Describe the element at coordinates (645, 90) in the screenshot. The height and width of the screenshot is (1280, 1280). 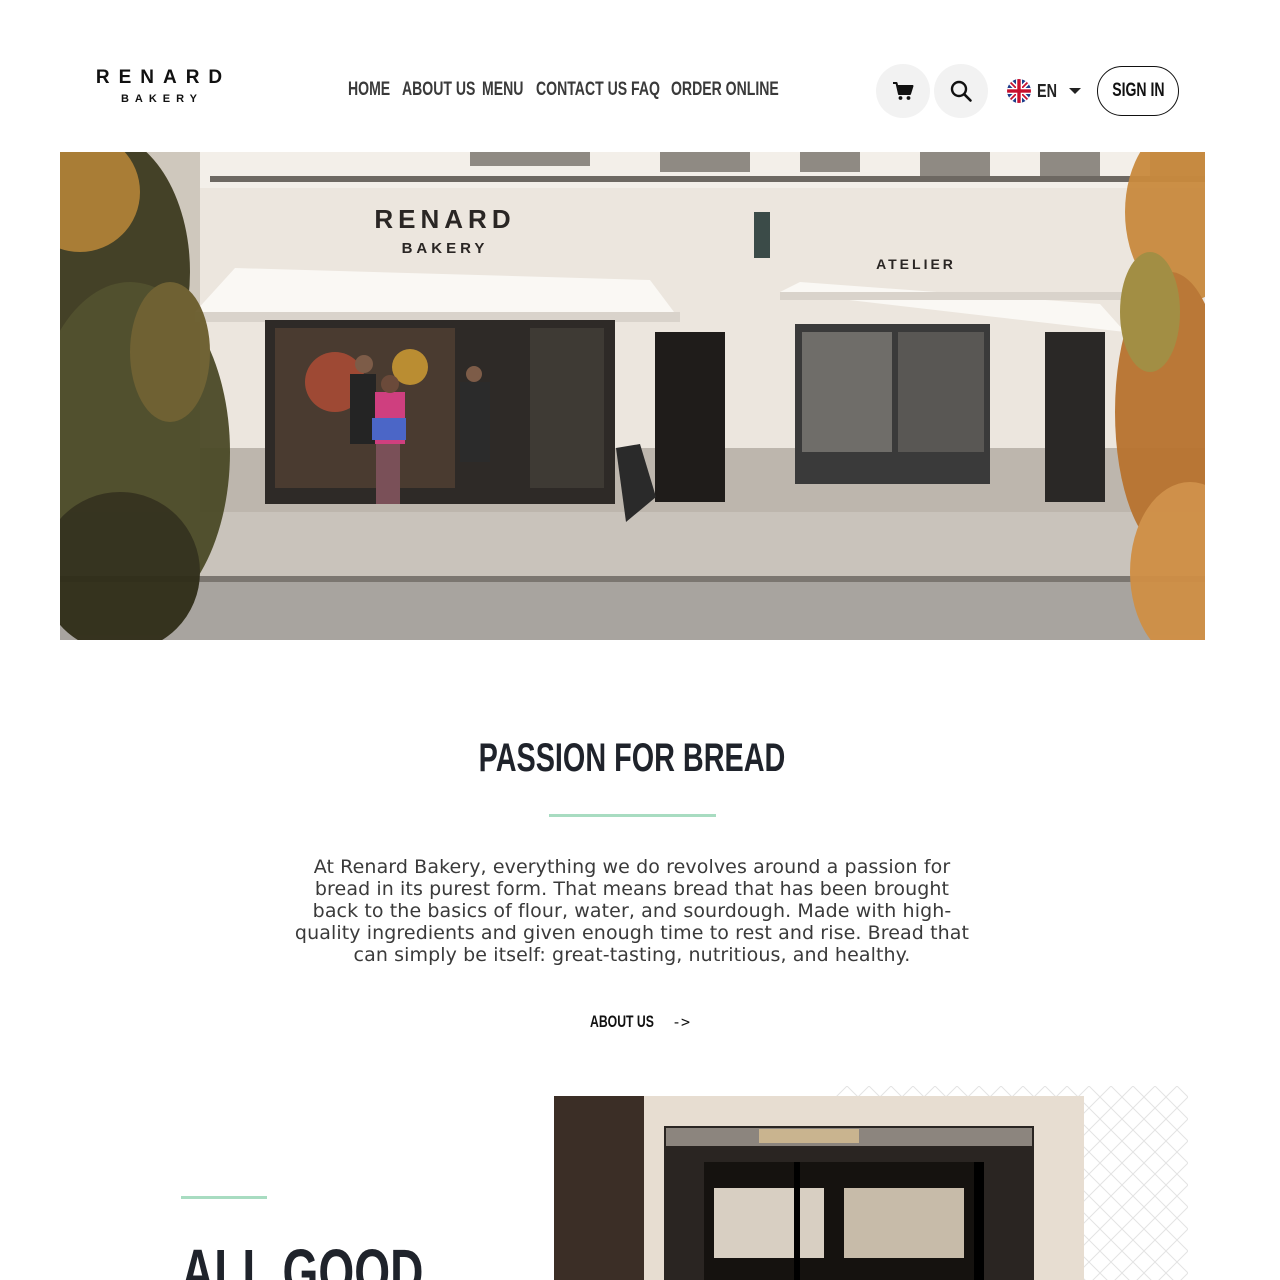
I see `nav-item-faq: FAQ` at that location.